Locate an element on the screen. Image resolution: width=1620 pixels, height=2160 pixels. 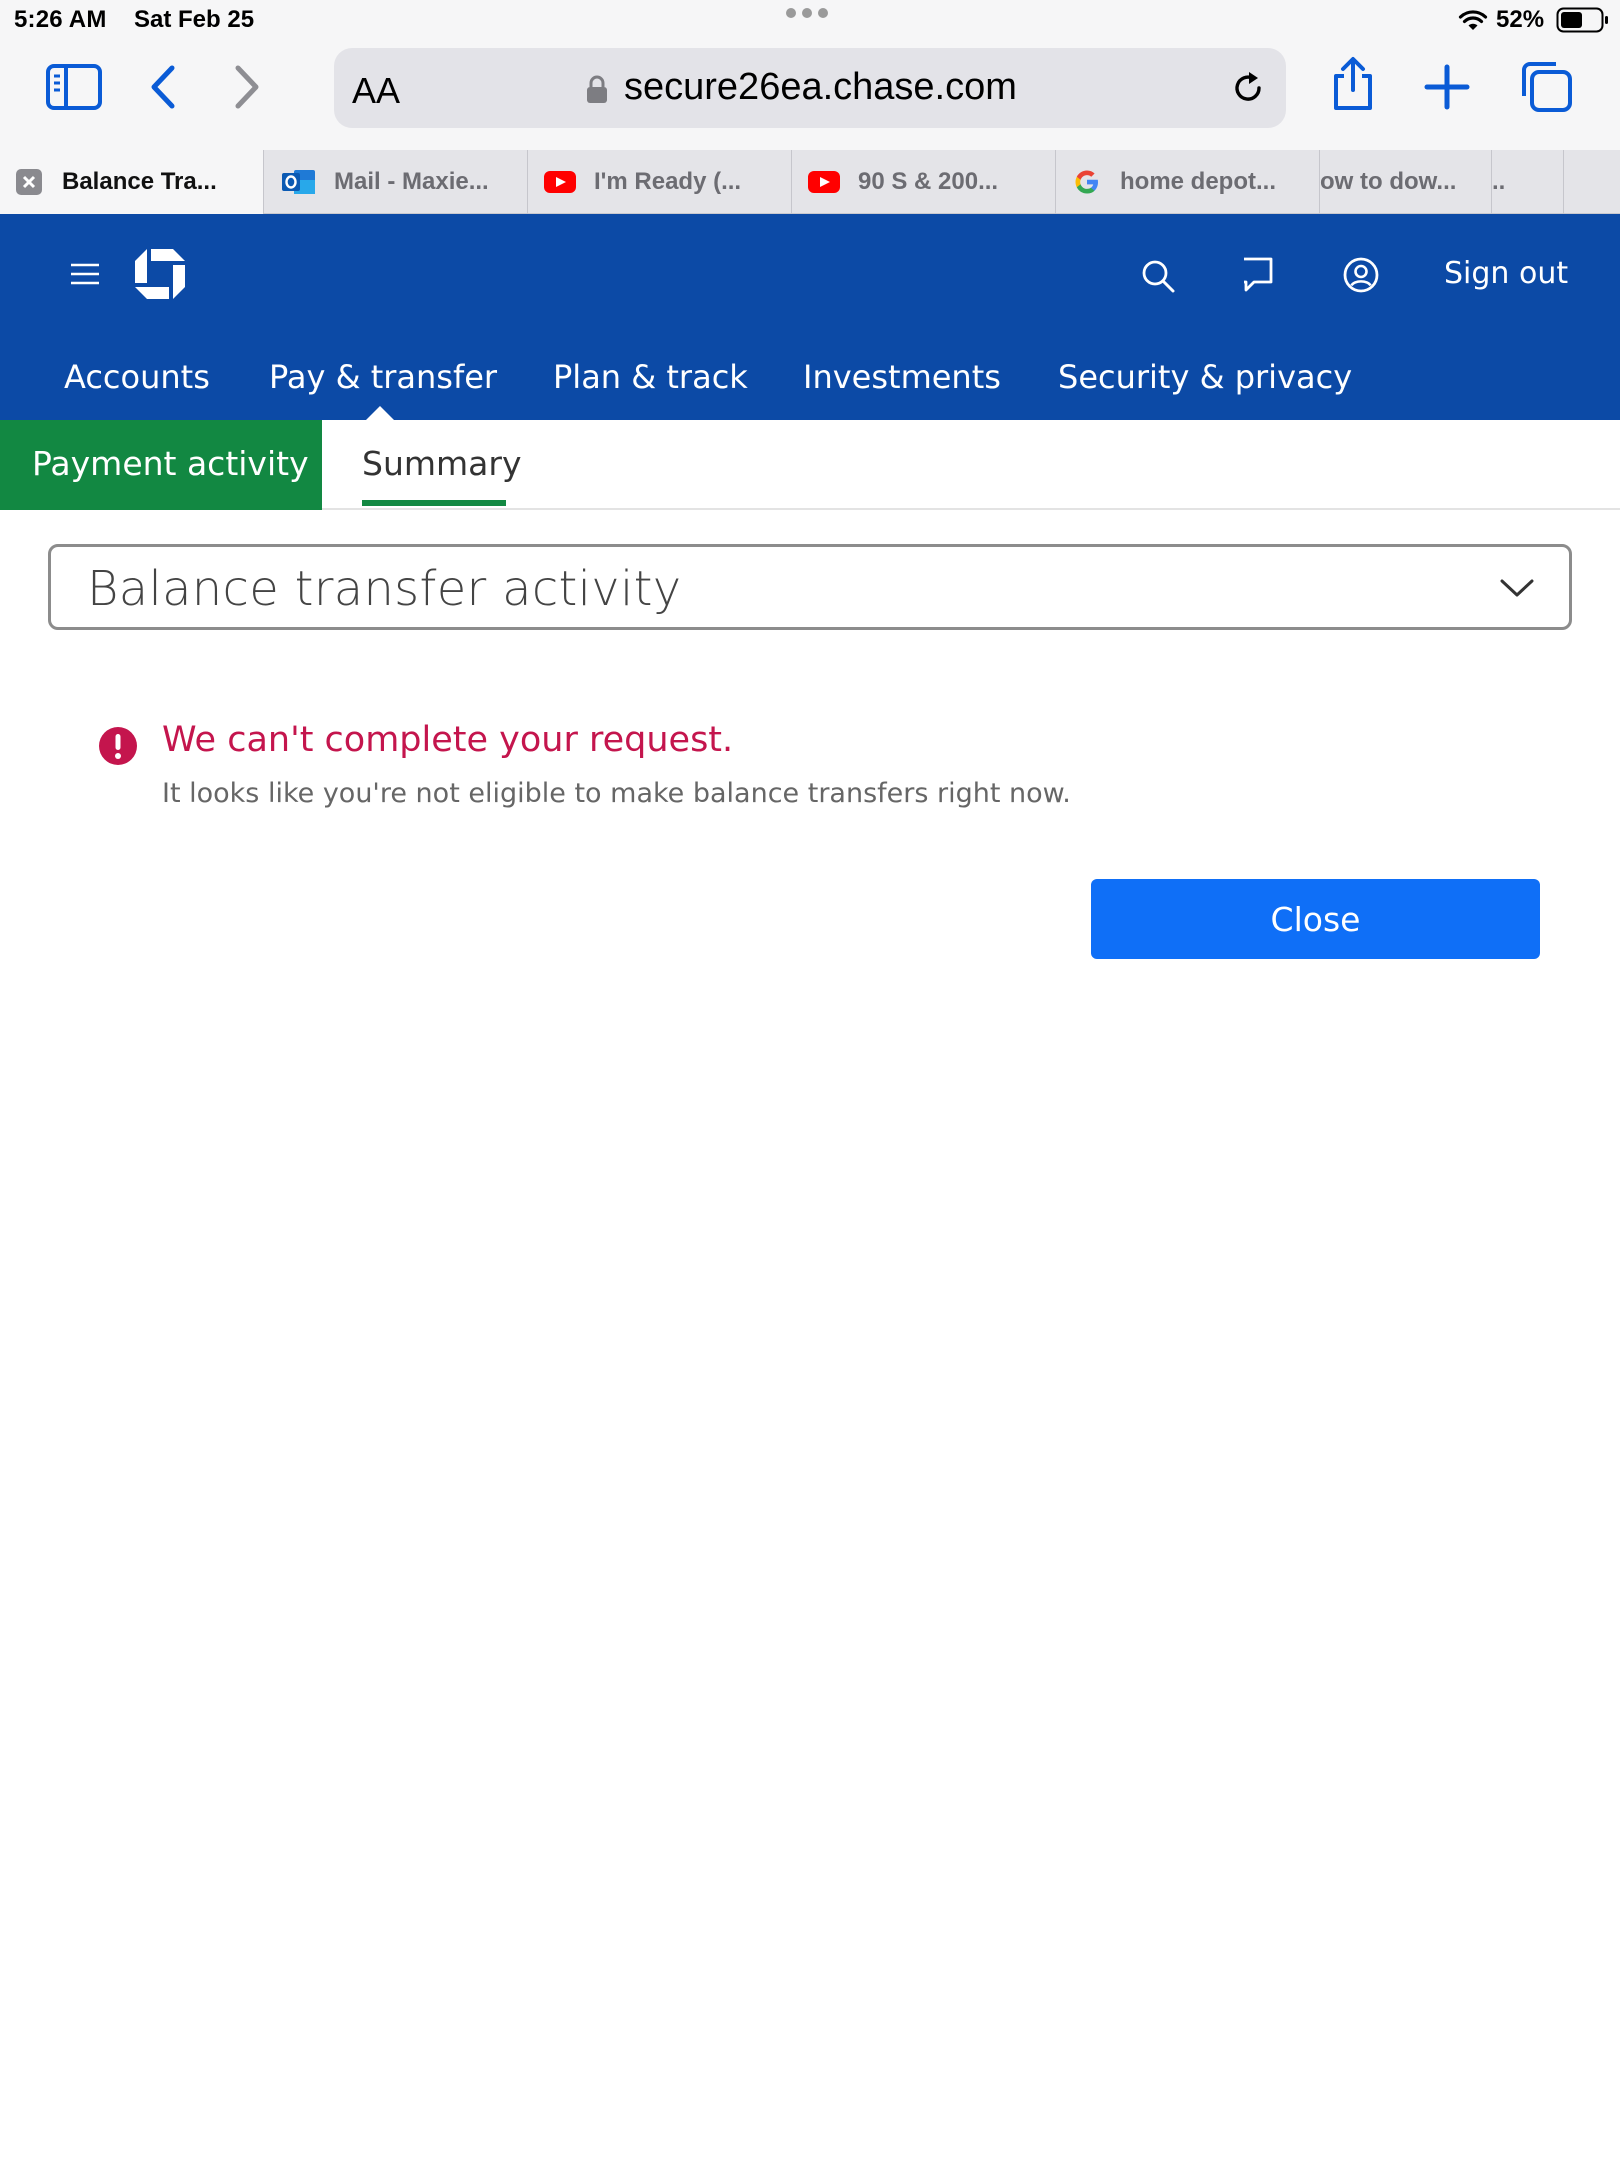
close-button: Close is located at coordinates (1315, 919).